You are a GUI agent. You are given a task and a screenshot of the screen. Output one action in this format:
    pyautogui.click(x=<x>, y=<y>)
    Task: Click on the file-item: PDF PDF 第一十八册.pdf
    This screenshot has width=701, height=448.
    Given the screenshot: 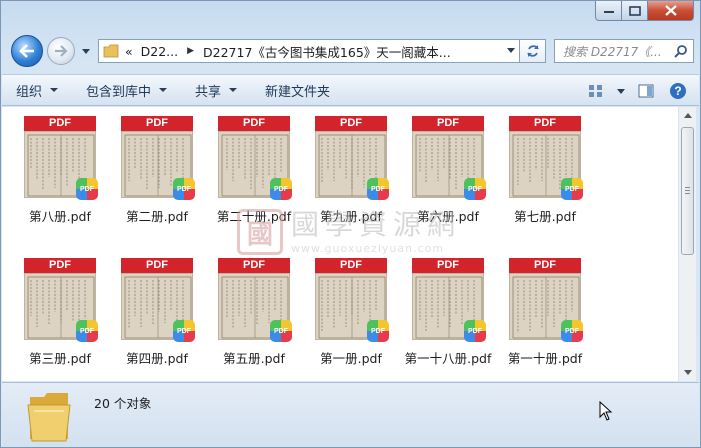 What is the action you would take?
    pyautogui.click(x=448, y=312)
    